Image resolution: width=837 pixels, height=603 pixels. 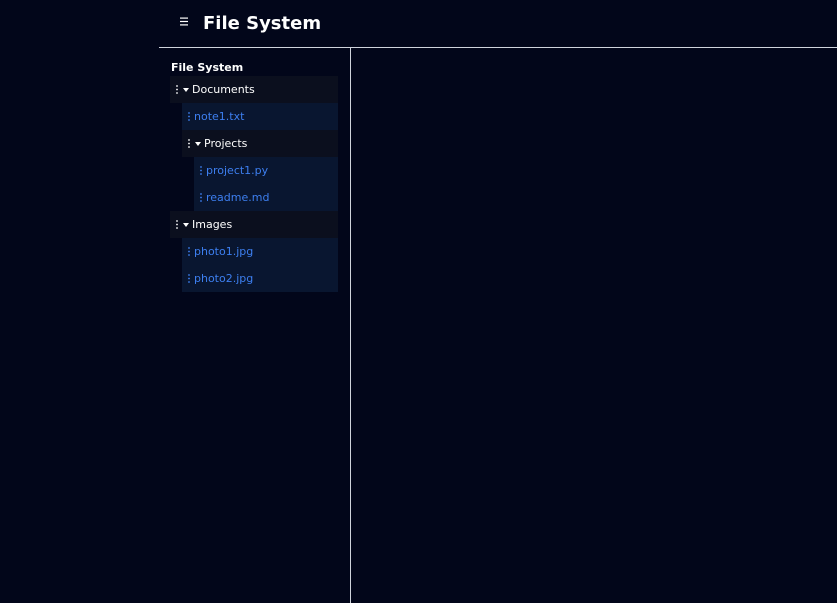 I want to click on tree-heading: File System, so click(x=207, y=67).